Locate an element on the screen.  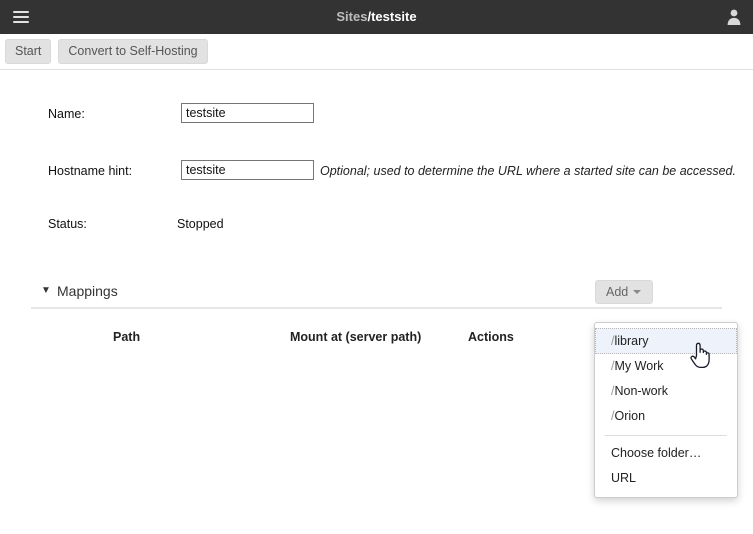
breadcrumb: Sites/testsite is located at coordinates (376, 17).